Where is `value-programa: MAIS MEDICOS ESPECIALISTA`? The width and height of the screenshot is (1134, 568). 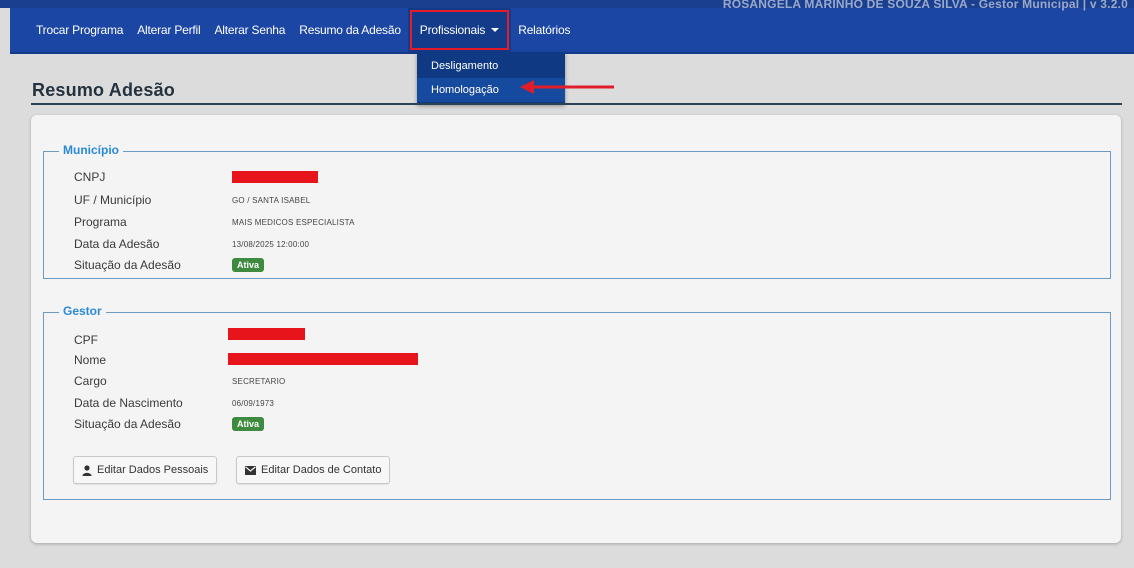
value-programa: MAIS MEDICOS ESPECIALISTA is located at coordinates (293, 222).